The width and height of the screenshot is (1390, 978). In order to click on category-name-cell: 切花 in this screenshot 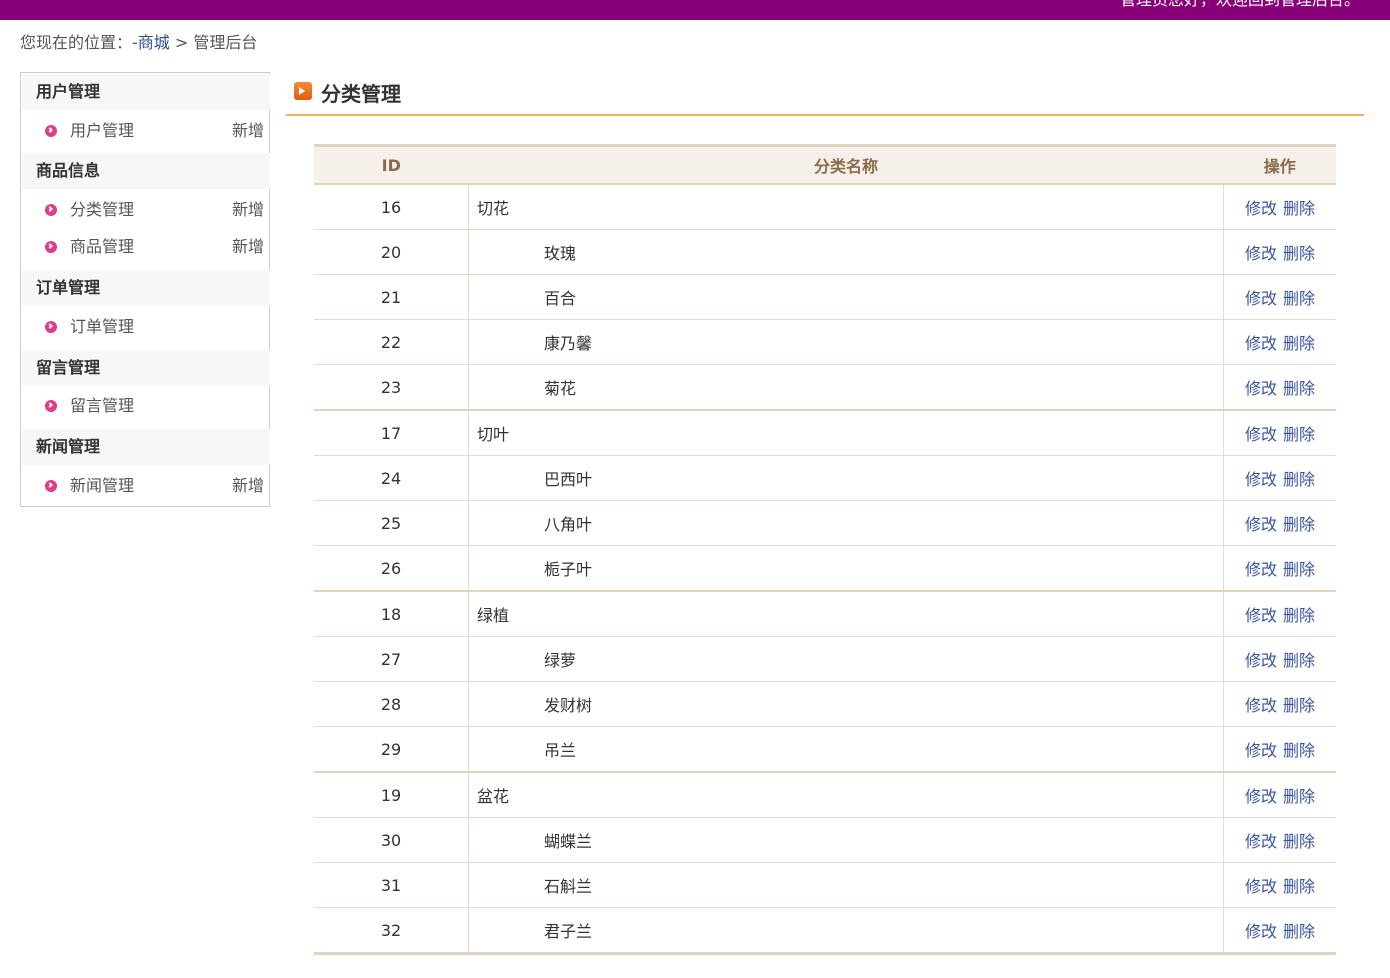, I will do `click(846, 206)`.